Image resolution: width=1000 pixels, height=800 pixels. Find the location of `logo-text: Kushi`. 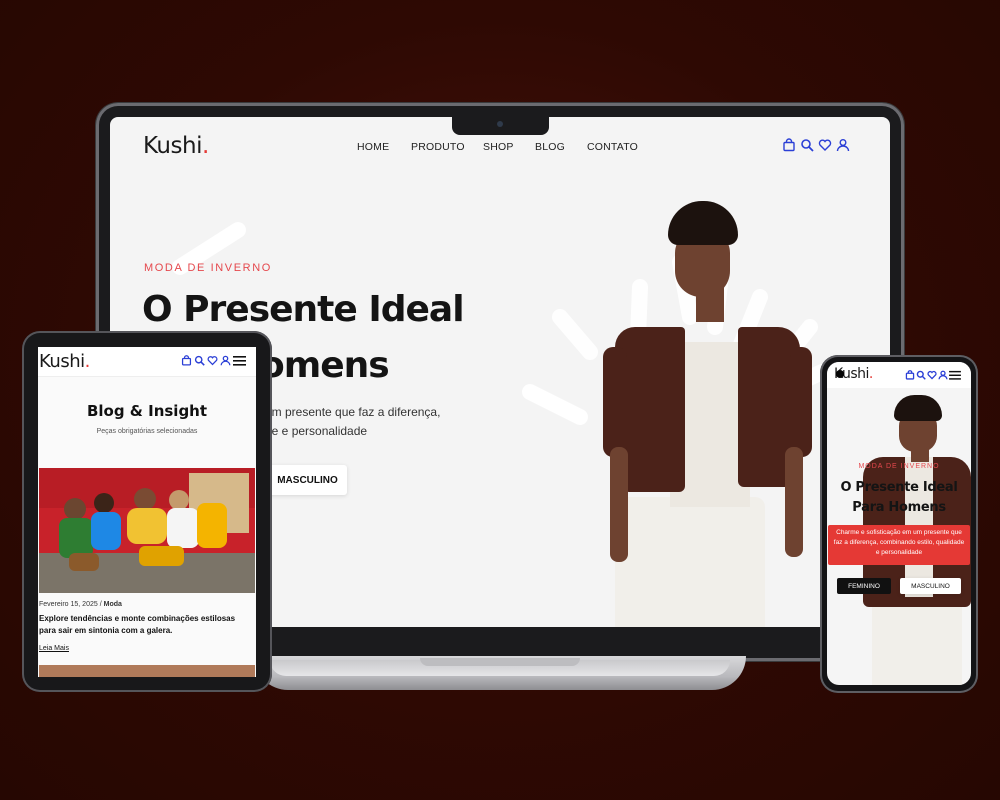

logo-text: Kushi is located at coordinates (62, 361).